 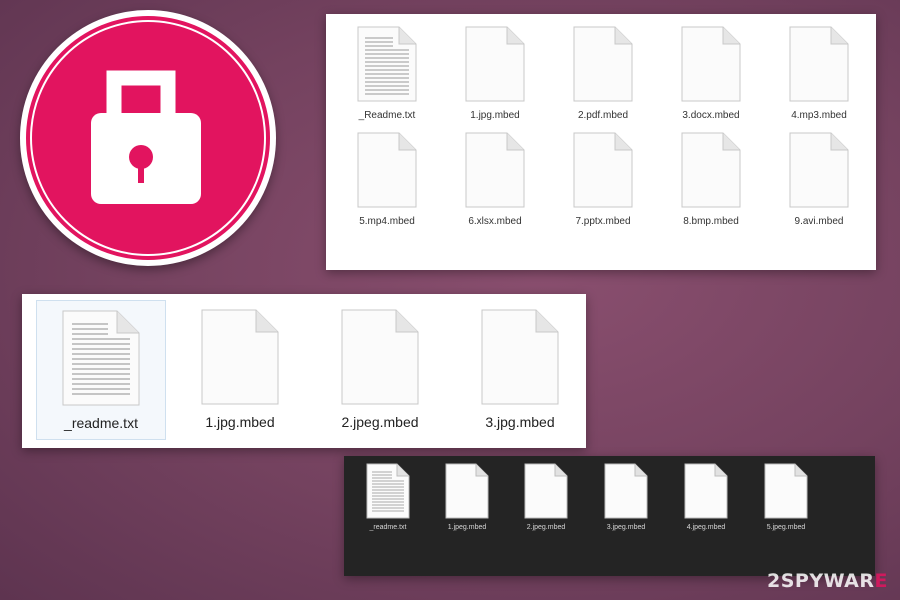 I want to click on file-item-selected: _readme.txt, so click(x=101, y=370).